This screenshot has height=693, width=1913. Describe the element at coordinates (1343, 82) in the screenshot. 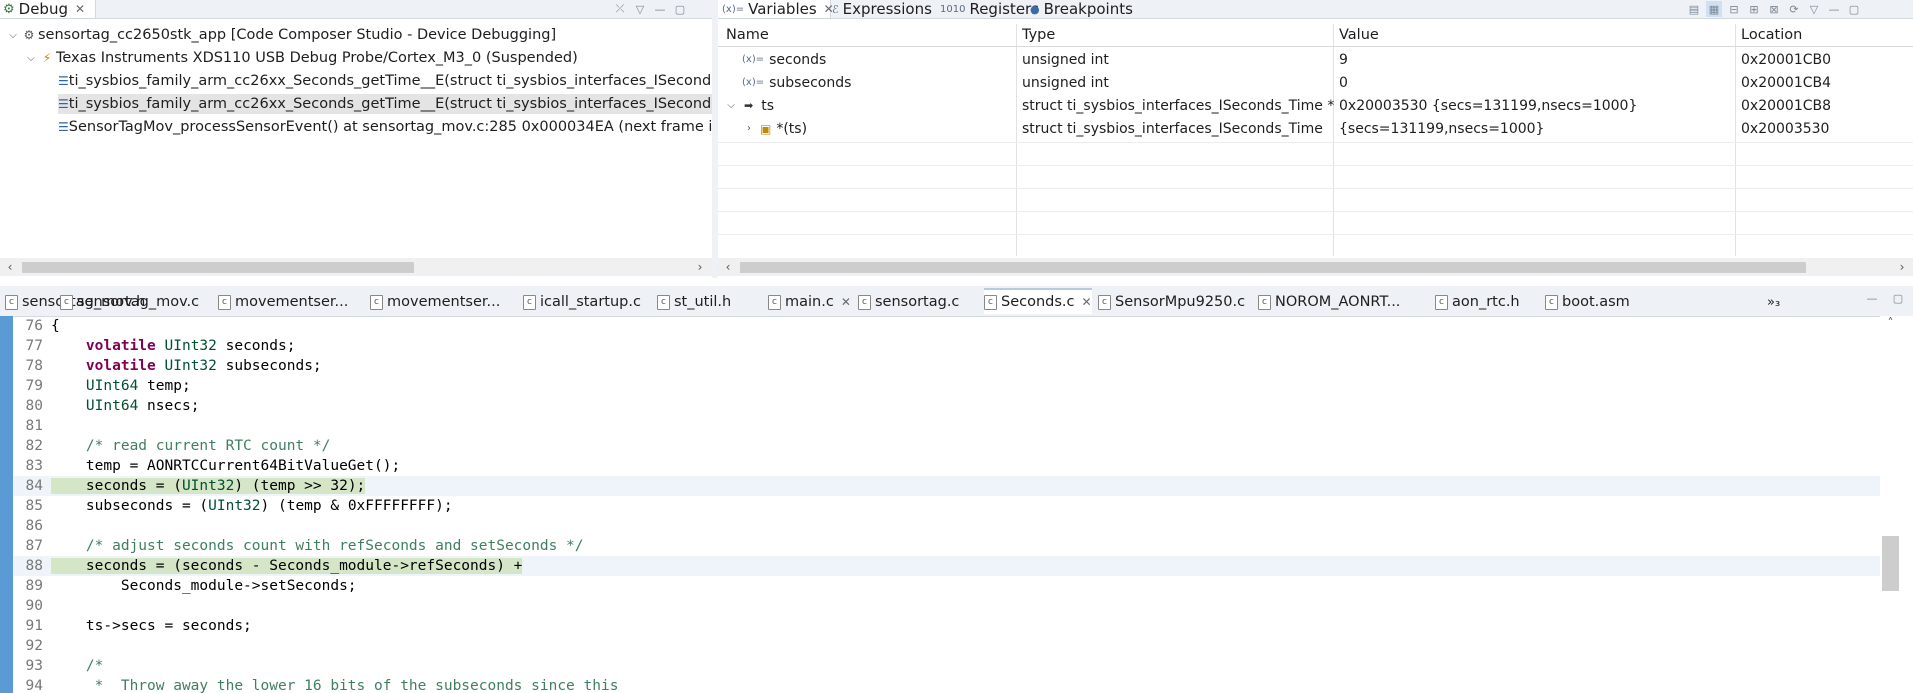

I see `variable-value-cell: 0` at that location.